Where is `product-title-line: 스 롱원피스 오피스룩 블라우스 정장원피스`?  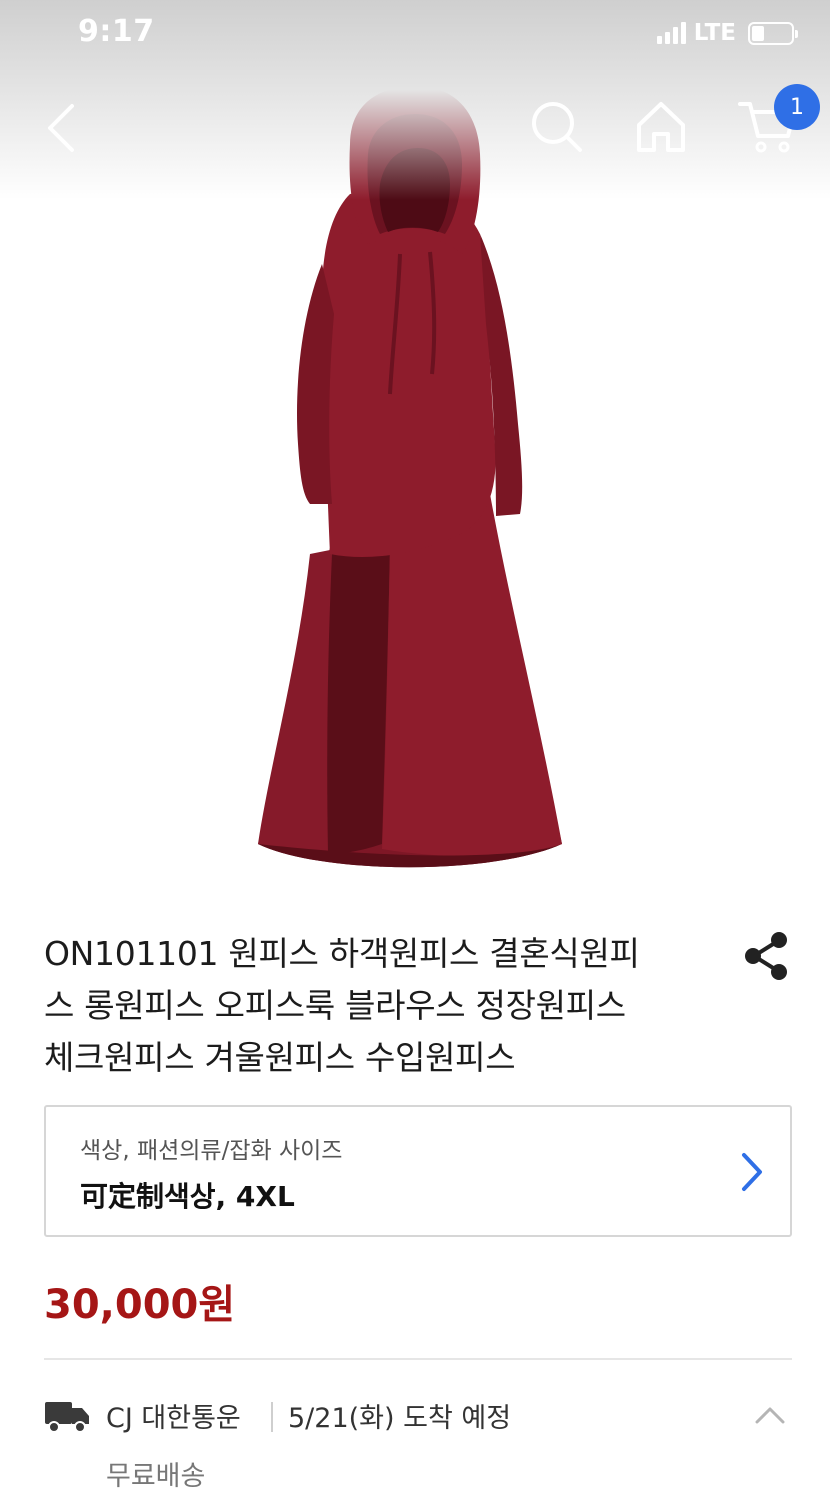 product-title-line: 스 롱원피스 오피스룩 블라우스 정장원피스 is located at coordinates (335, 1005).